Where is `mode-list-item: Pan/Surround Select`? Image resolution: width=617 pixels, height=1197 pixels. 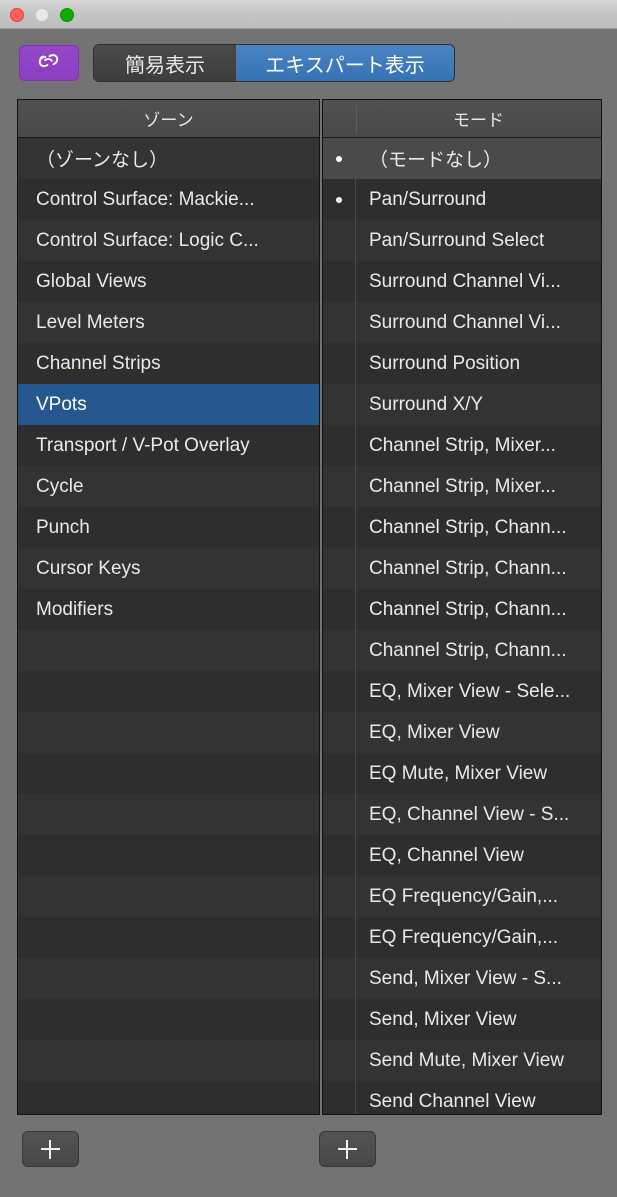 mode-list-item: Pan/Surround Select is located at coordinates (462, 240).